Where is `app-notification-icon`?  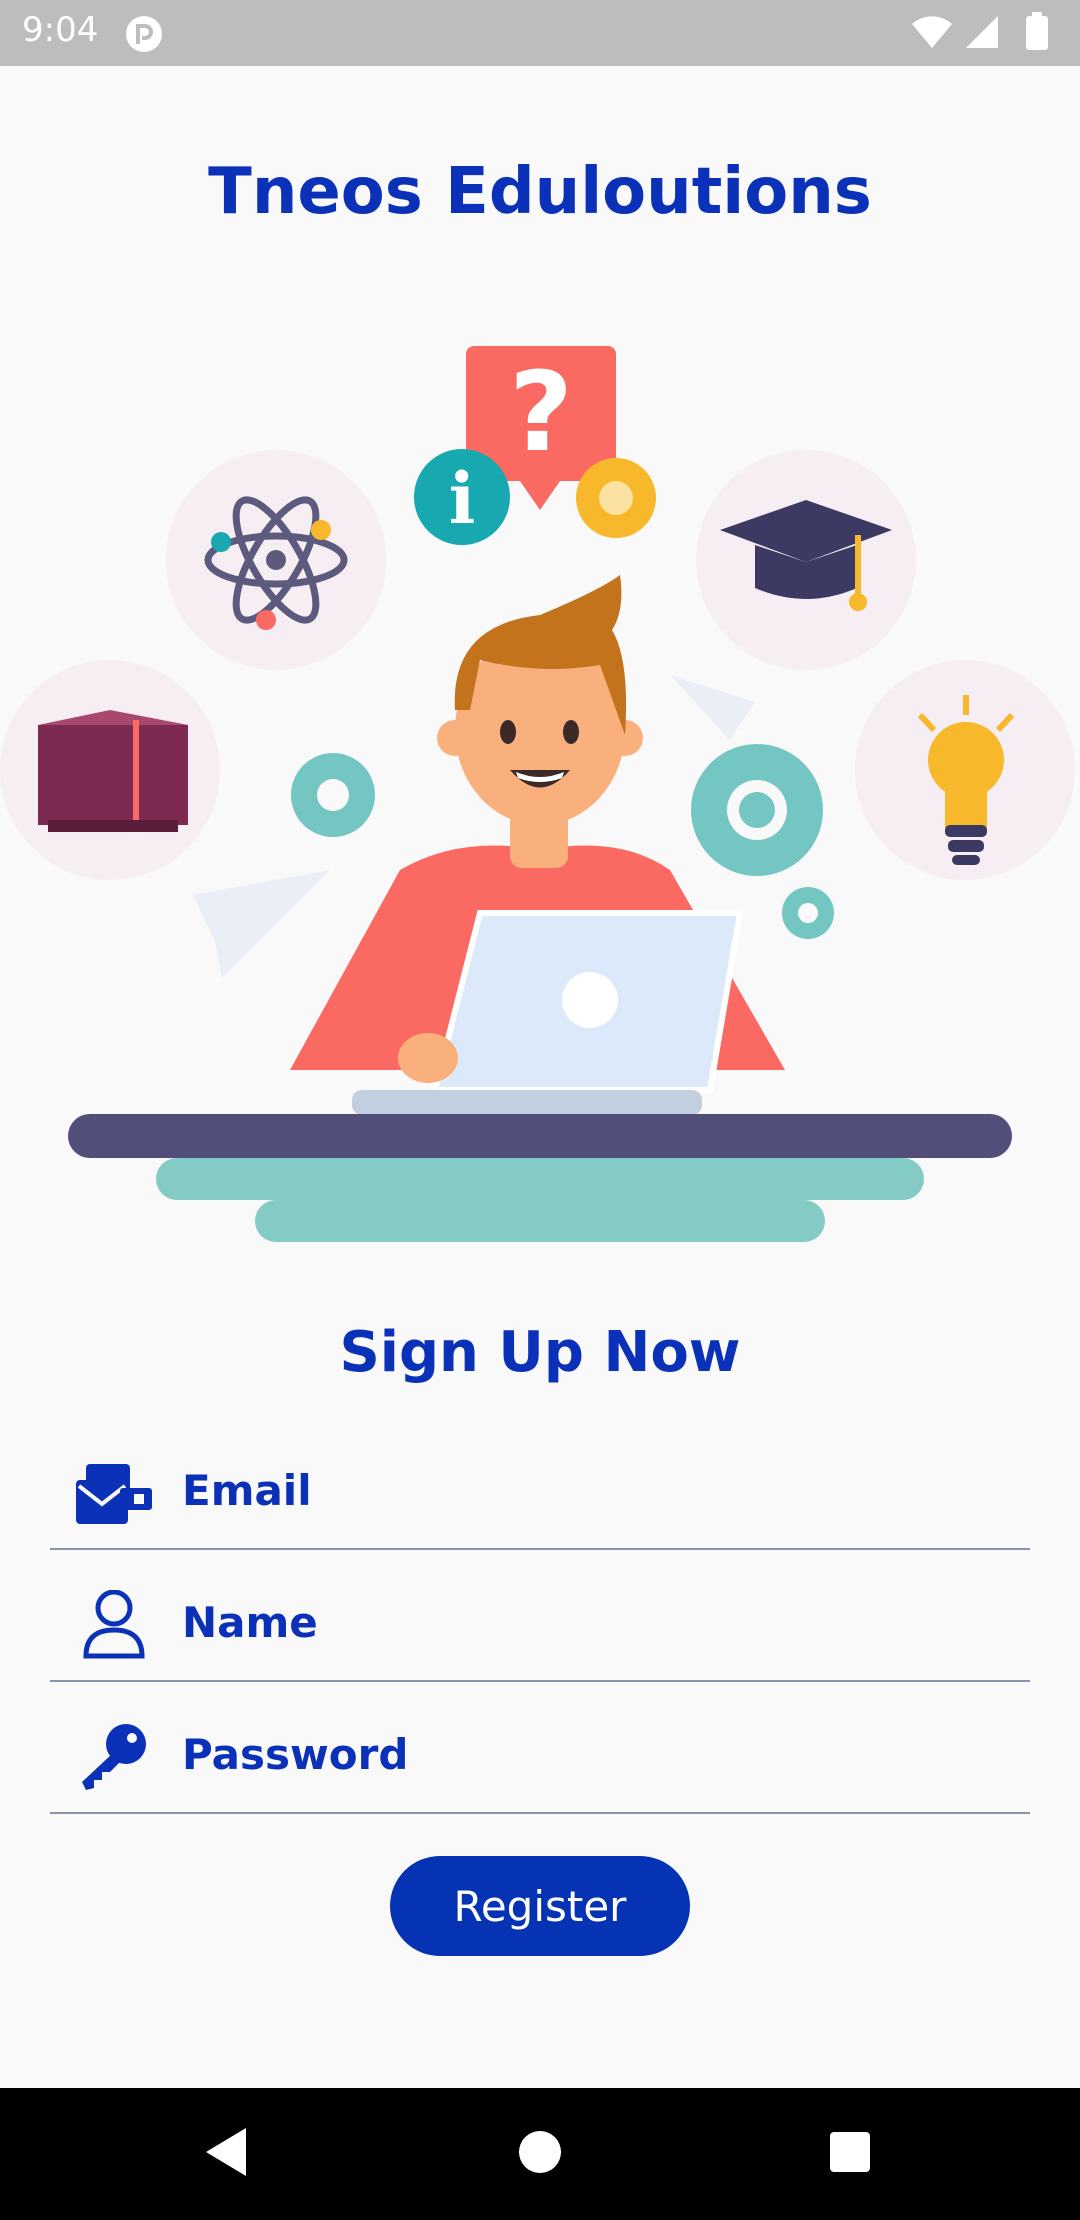
app-notification-icon is located at coordinates (144, 34).